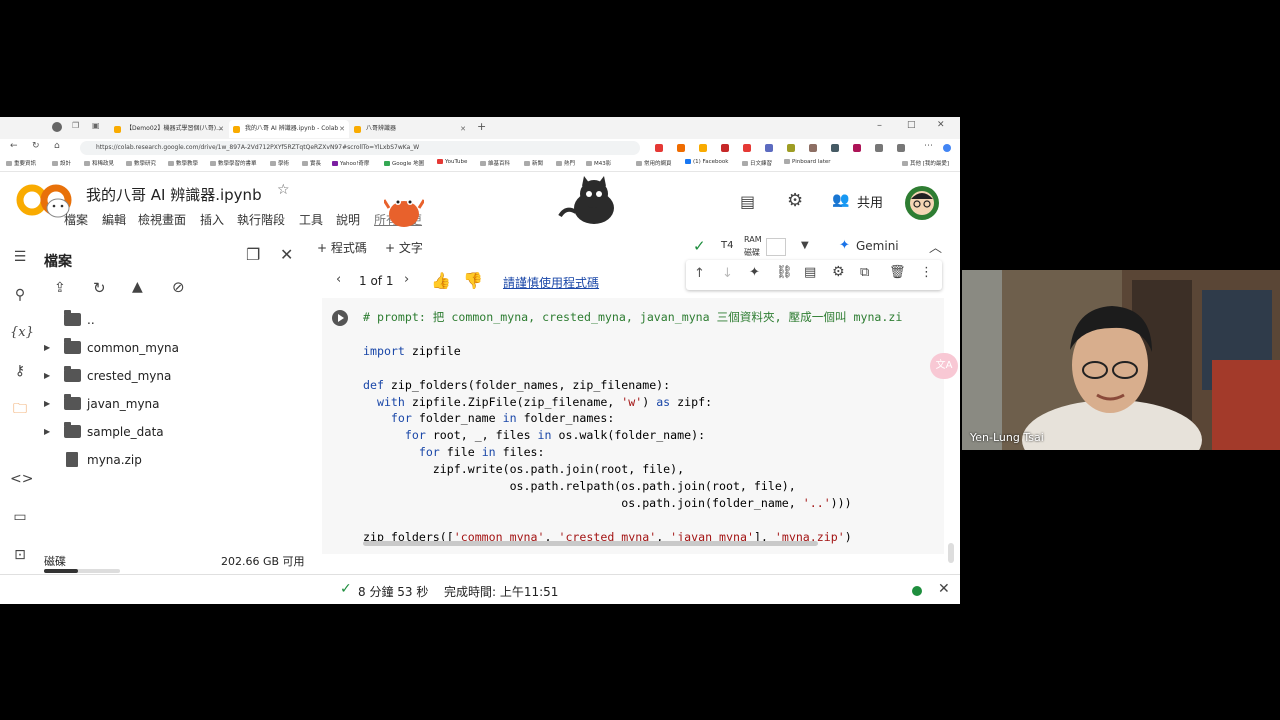  What do you see at coordinates (784, 272) in the screenshot?
I see `link-icon: ⛓` at bounding box center [784, 272].